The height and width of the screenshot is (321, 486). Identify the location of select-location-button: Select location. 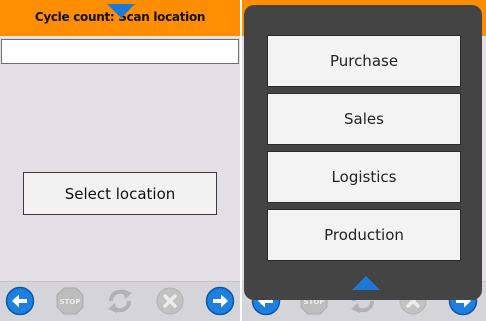
(120, 193).